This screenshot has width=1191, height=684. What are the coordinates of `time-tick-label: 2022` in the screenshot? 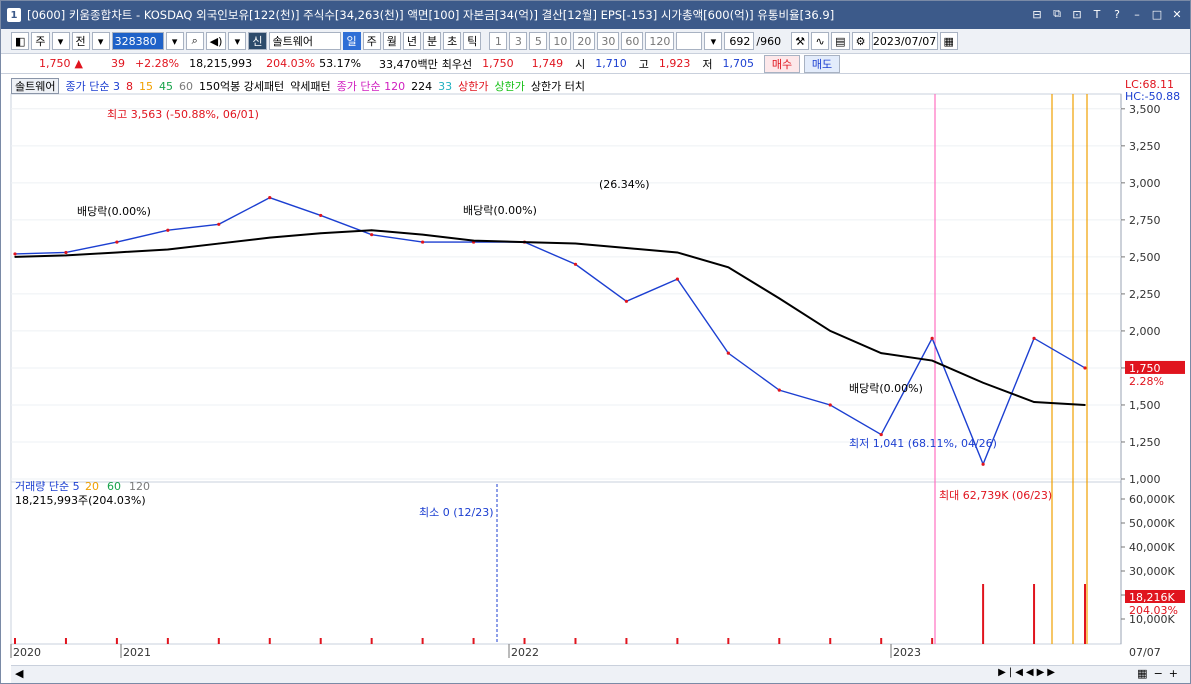 It's located at (525, 652).